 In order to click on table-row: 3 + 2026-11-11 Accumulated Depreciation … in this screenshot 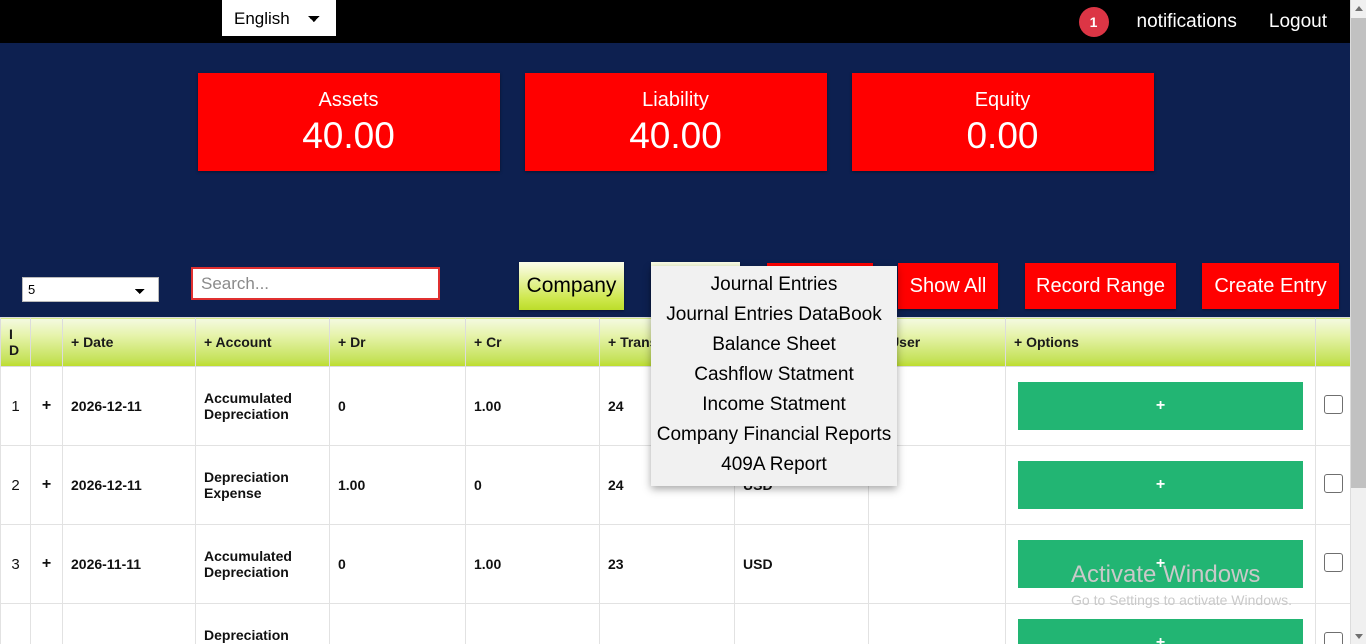, I will do `click(675, 564)`.